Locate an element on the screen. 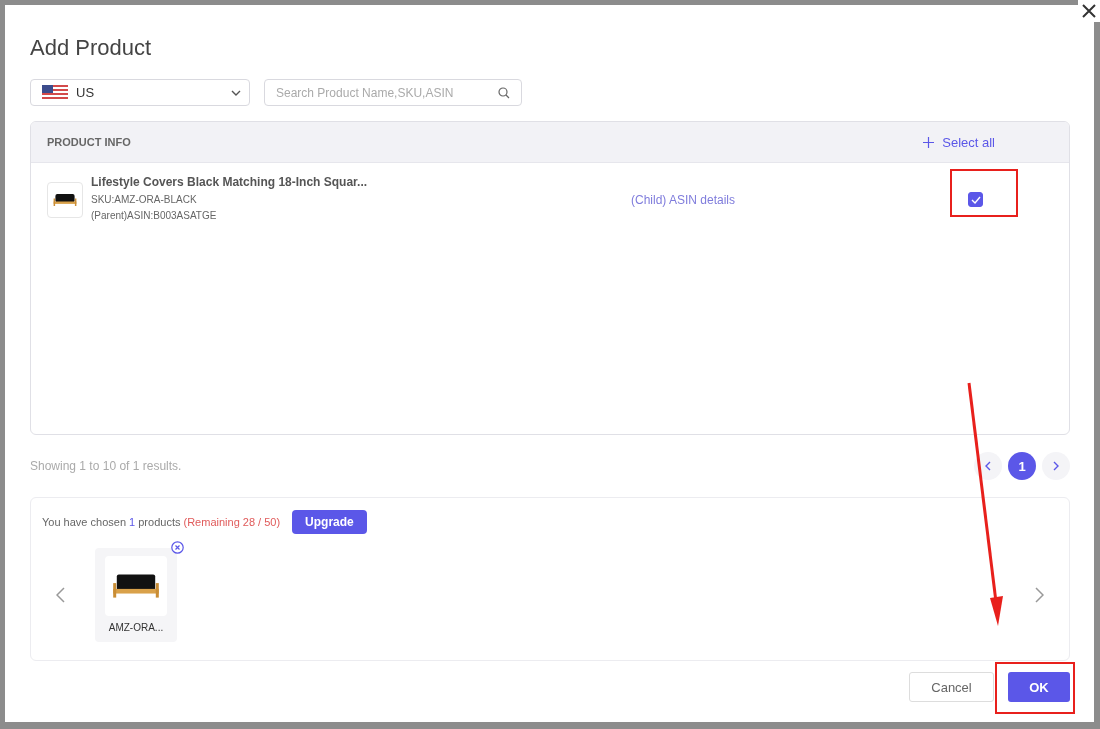 The image size is (1100, 729). column-header: PRODUCT INFO is located at coordinates (89, 142).